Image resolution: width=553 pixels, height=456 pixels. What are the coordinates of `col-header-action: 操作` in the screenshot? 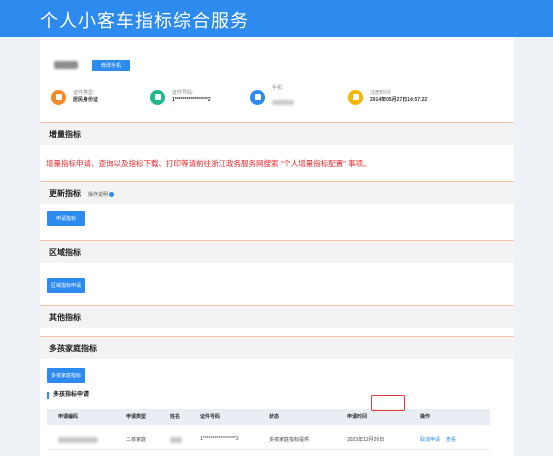 It's located at (425, 417).